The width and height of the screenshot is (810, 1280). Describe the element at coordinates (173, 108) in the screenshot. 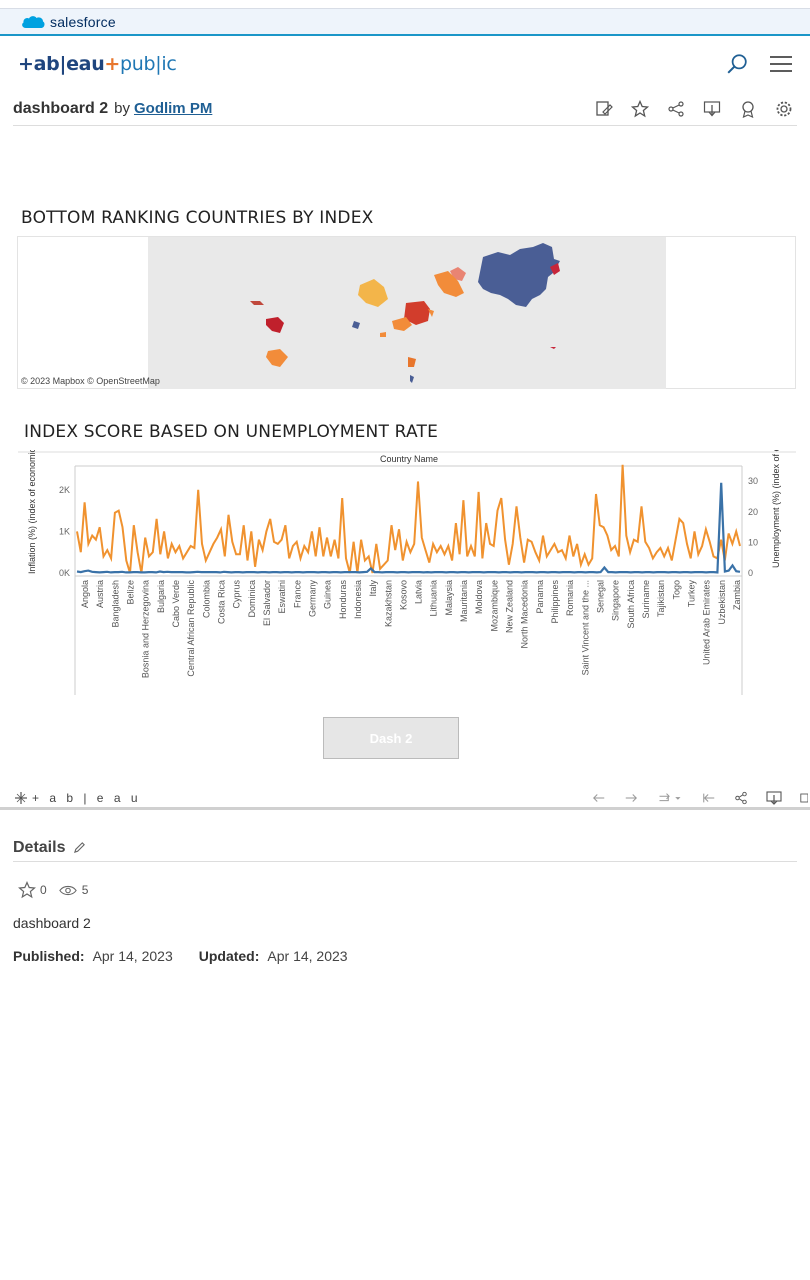

I see `author-link: Godlim PM` at that location.